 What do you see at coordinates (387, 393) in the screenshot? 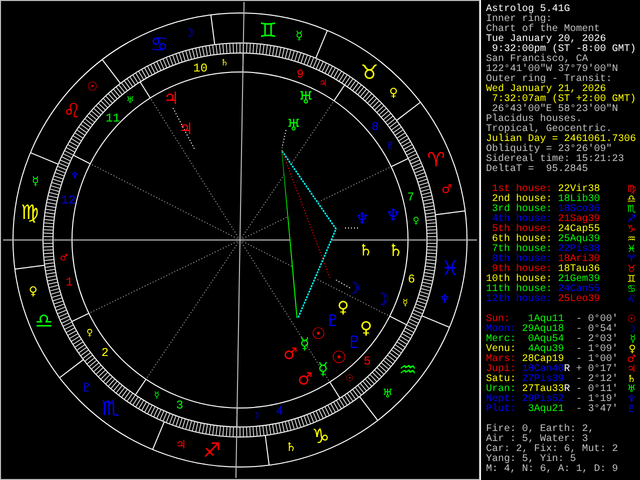
I see `ruler-glyph: ♅` at bounding box center [387, 393].